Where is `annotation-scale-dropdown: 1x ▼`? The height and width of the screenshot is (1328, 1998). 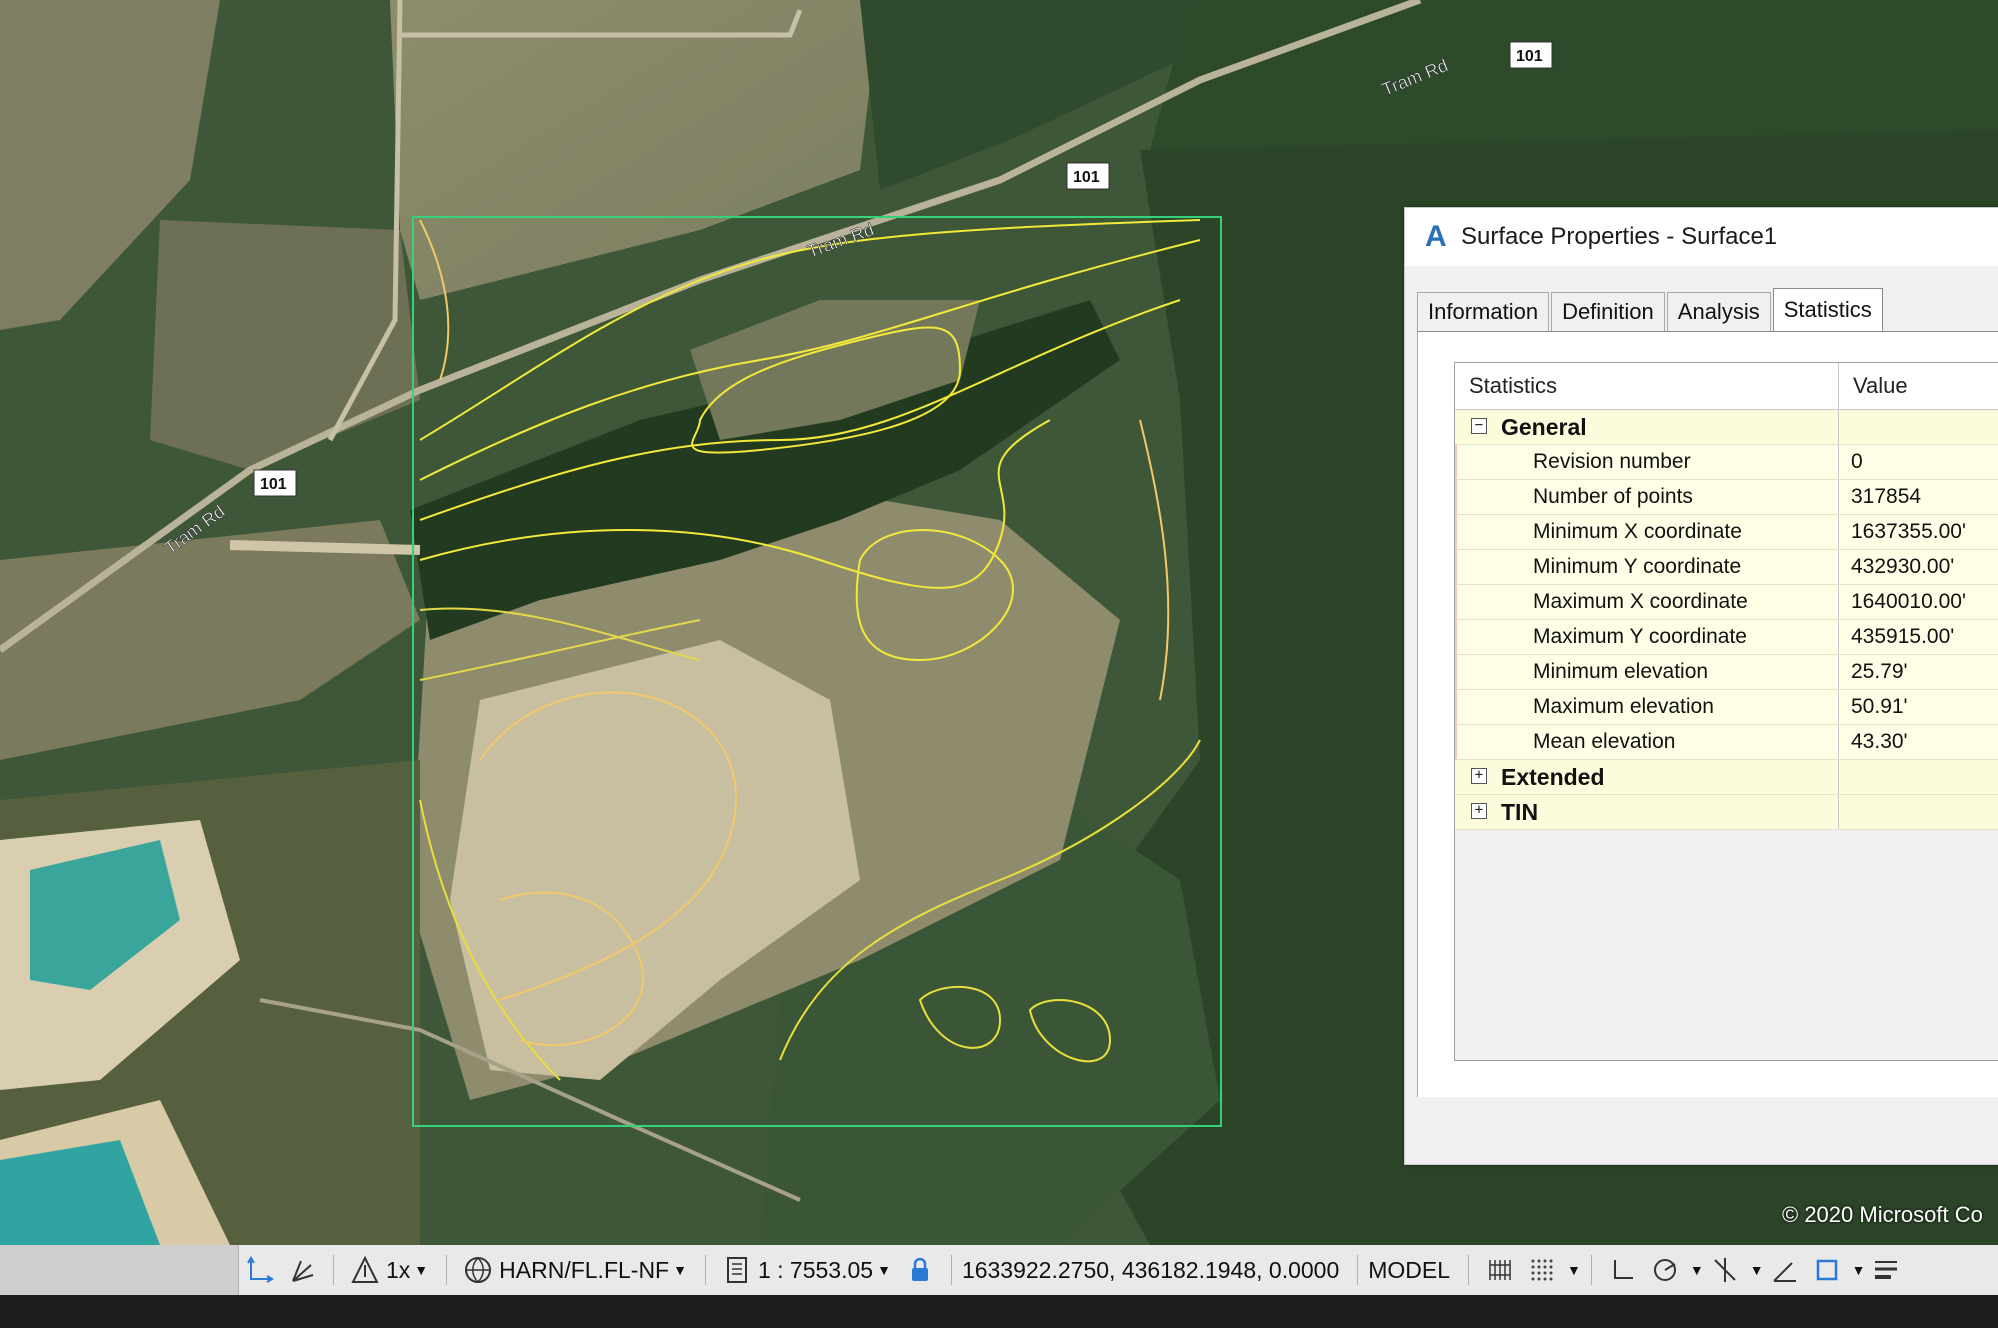
annotation-scale-dropdown: 1x ▼ is located at coordinates (407, 1270).